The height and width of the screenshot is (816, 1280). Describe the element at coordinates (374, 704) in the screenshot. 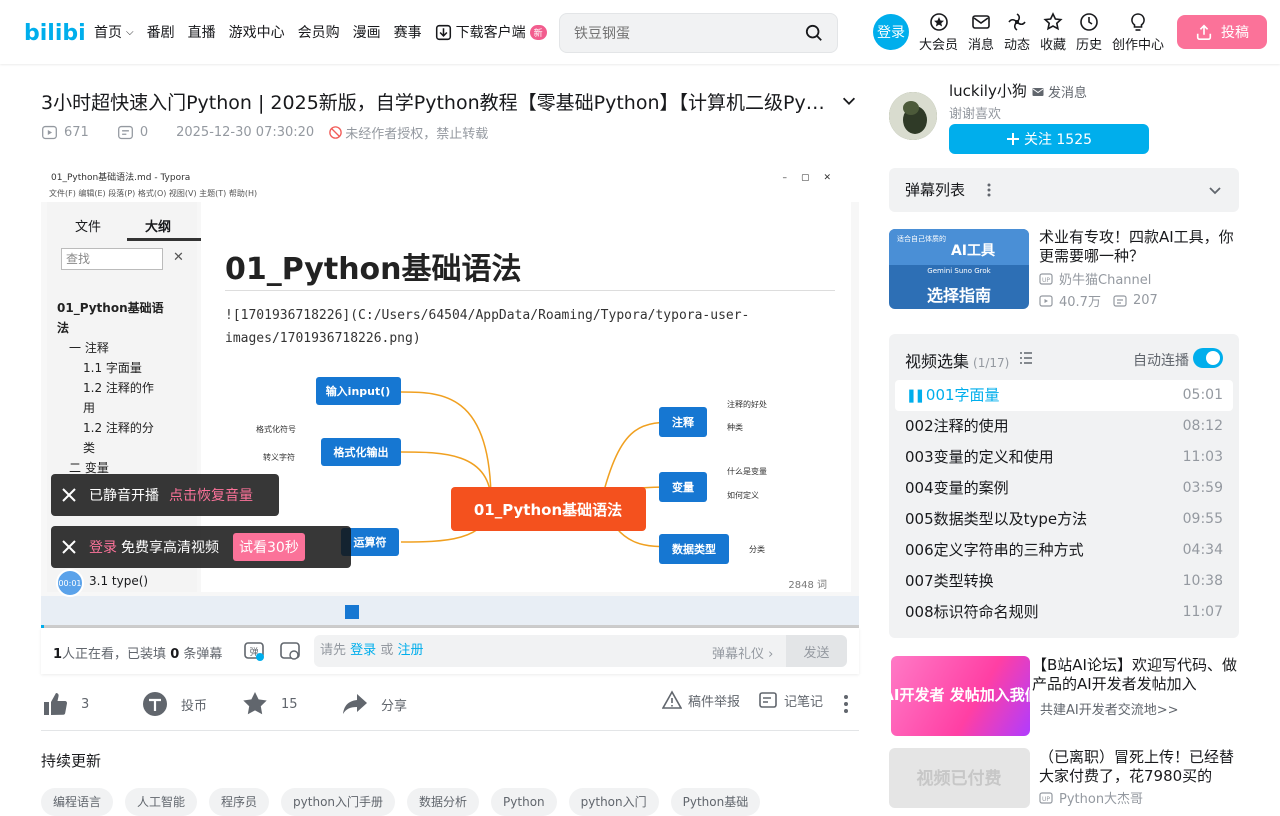

I see `share-button: 分享` at that location.